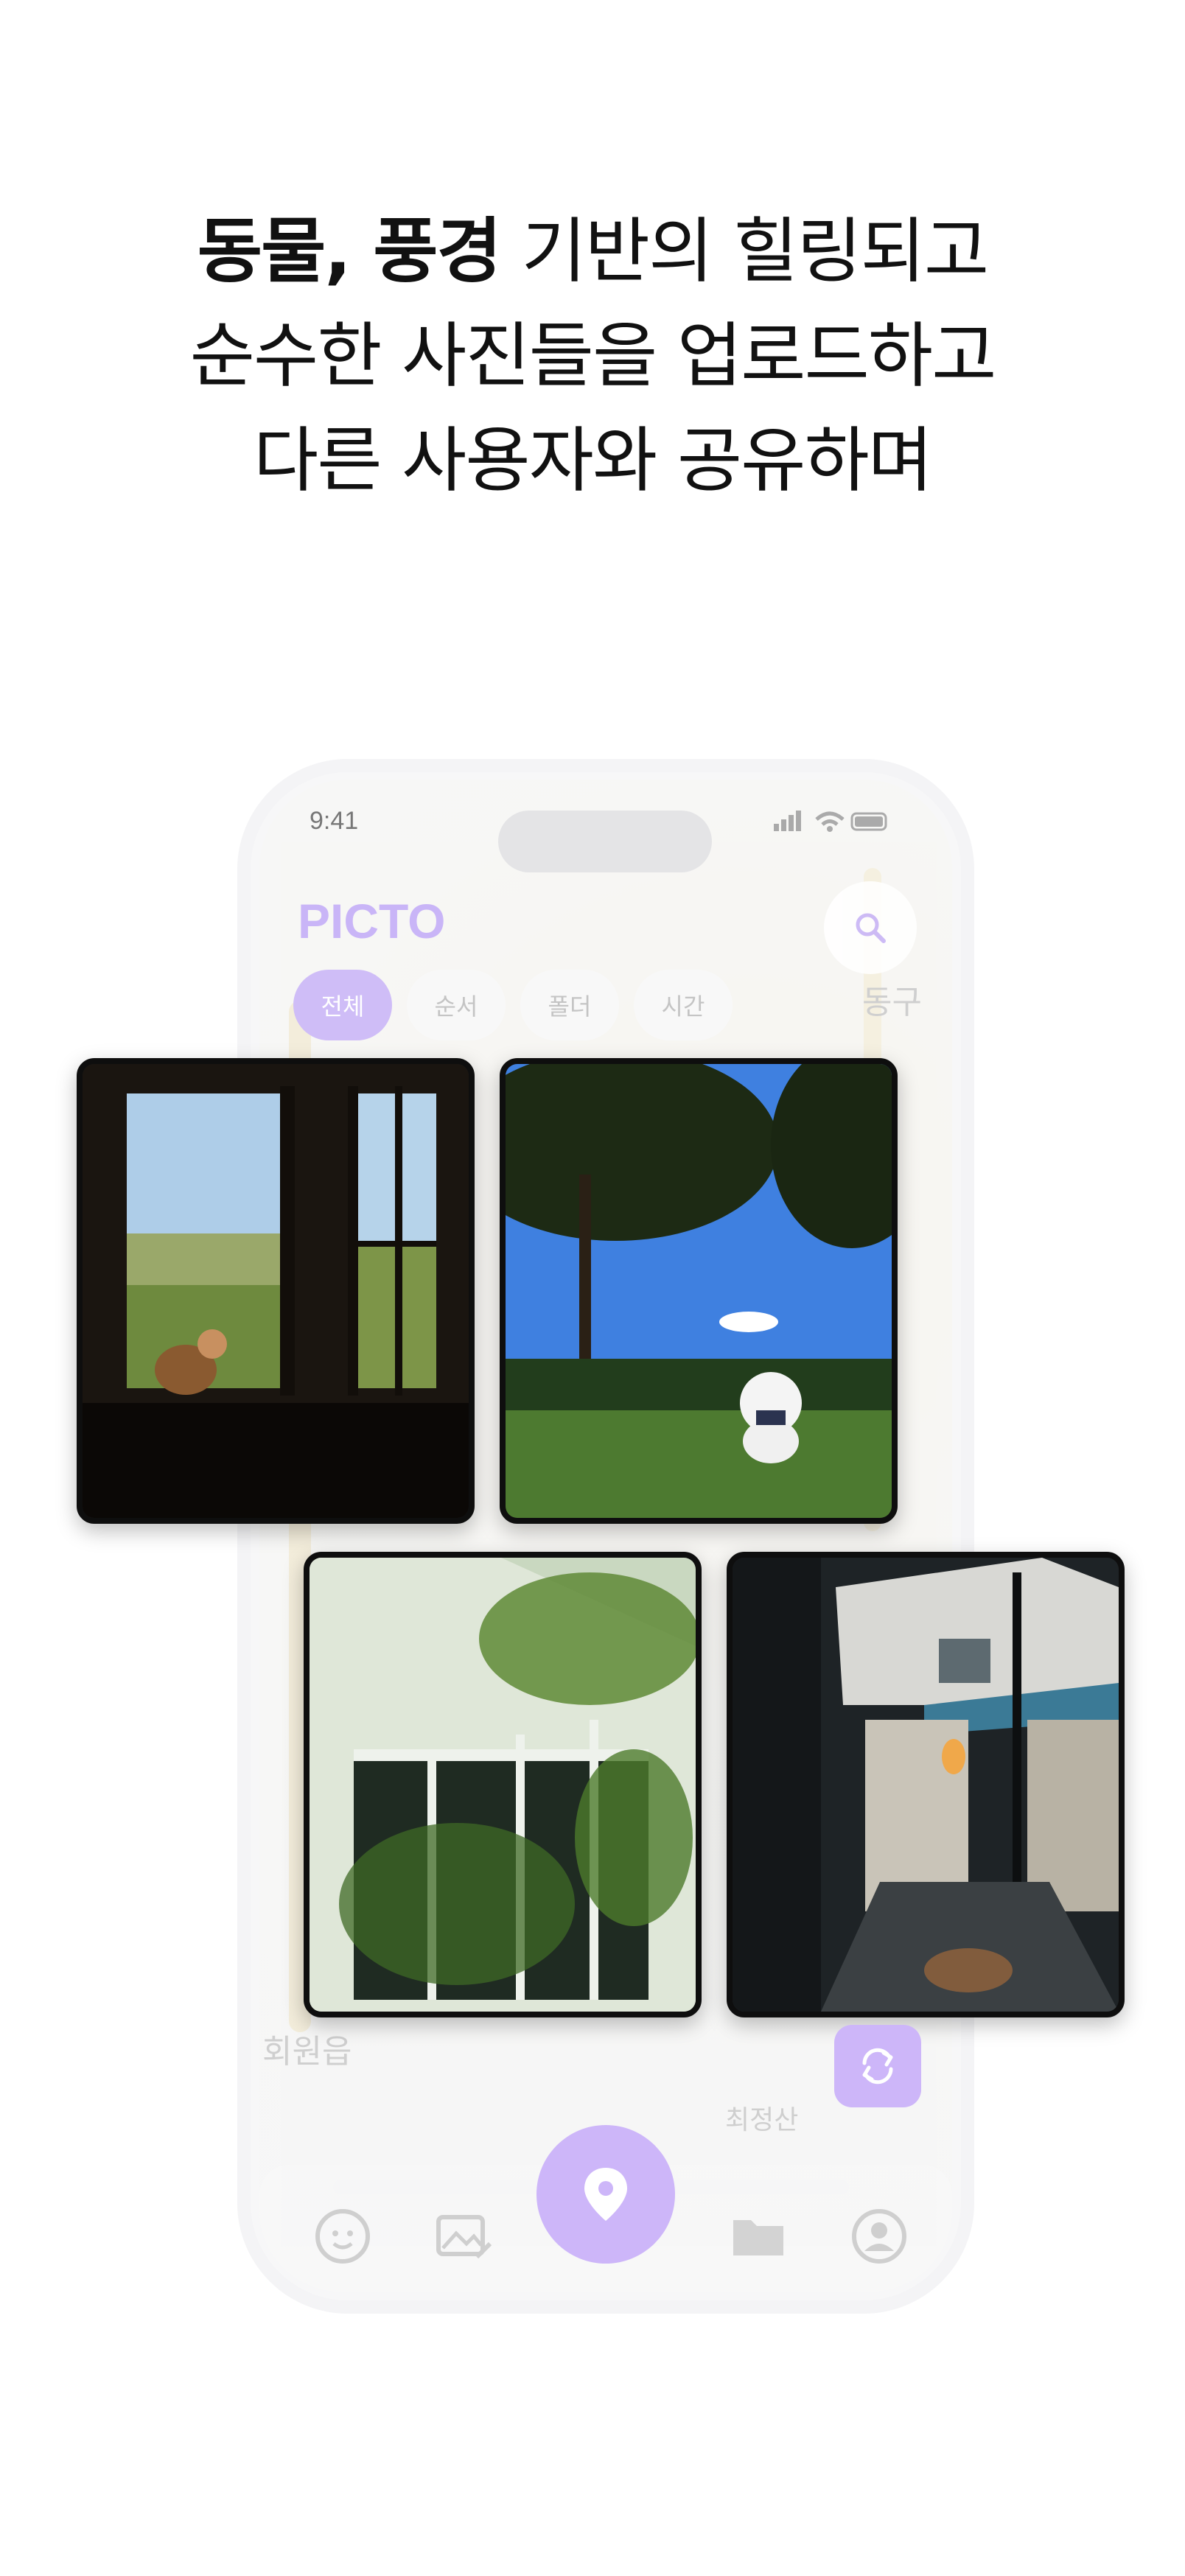  Describe the element at coordinates (372, 921) in the screenshot. I see `app-logo: PICTO` at that location.